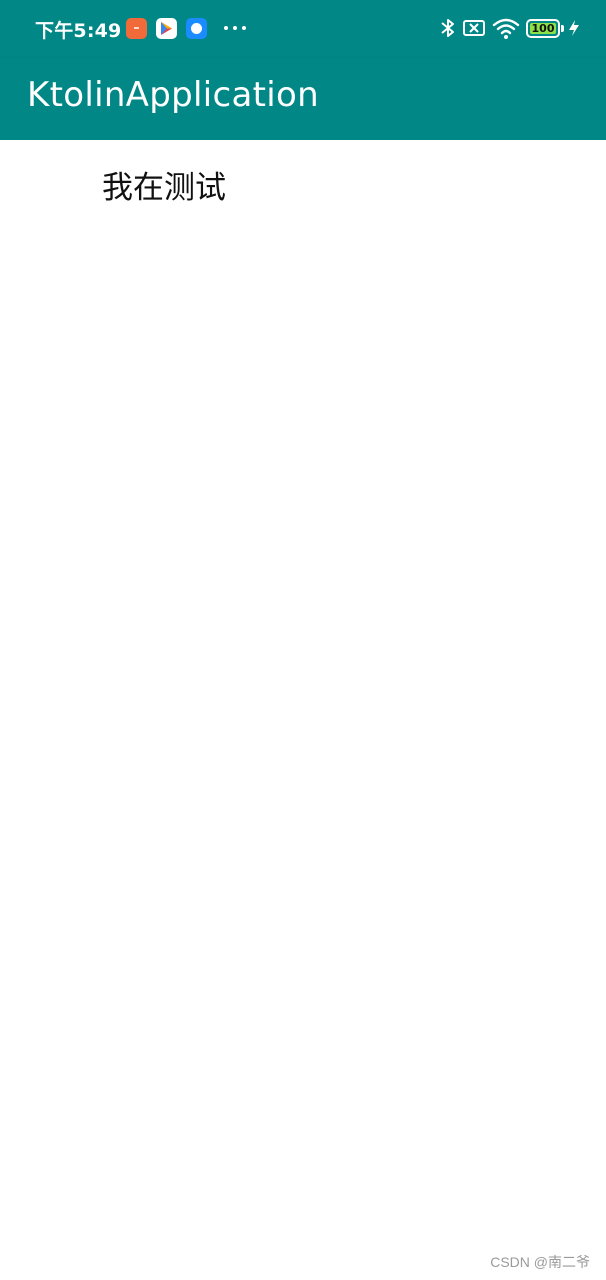 This screenshot has height=1280, width=606. I want to click on play-store-icon, so click(166, 28).